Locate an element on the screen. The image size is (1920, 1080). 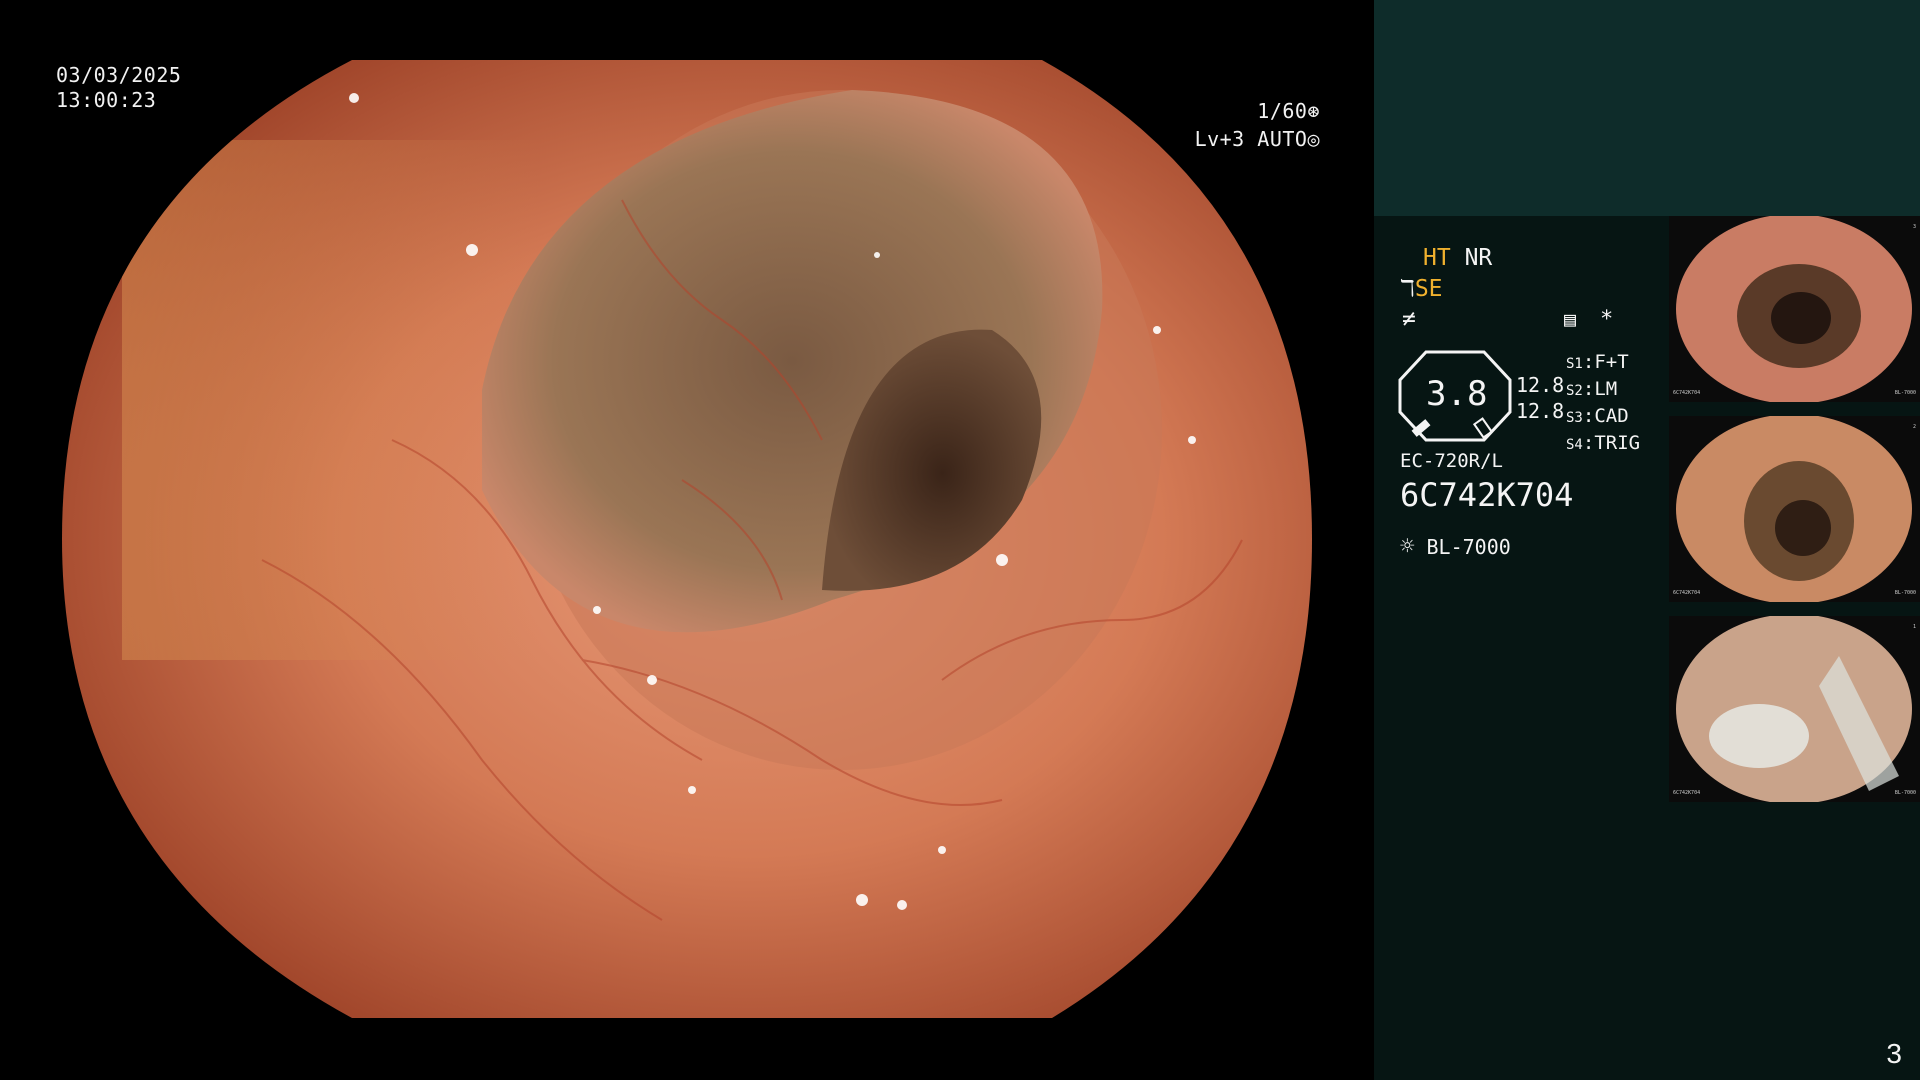
value-2: 12.8 is located at coordinates (1540, 411).